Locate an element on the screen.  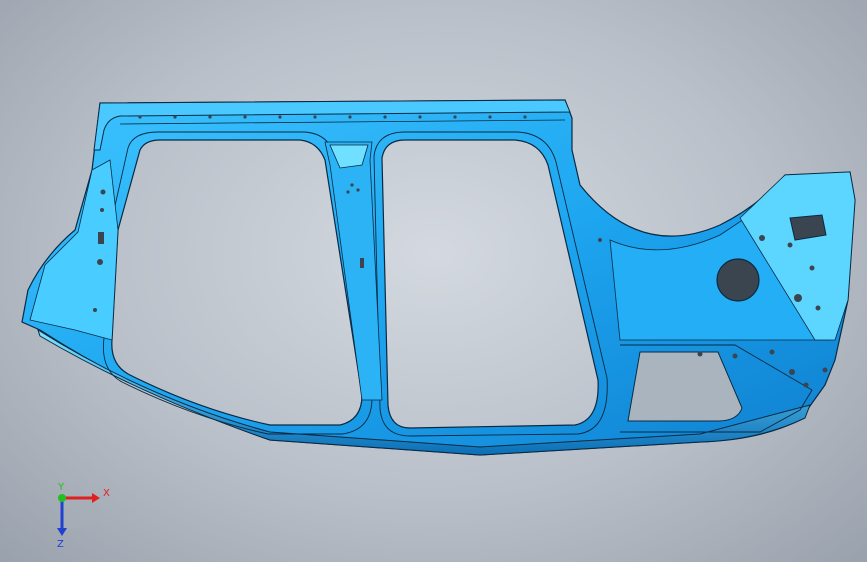
y-axis-dot is located at coordinates (62, 498).